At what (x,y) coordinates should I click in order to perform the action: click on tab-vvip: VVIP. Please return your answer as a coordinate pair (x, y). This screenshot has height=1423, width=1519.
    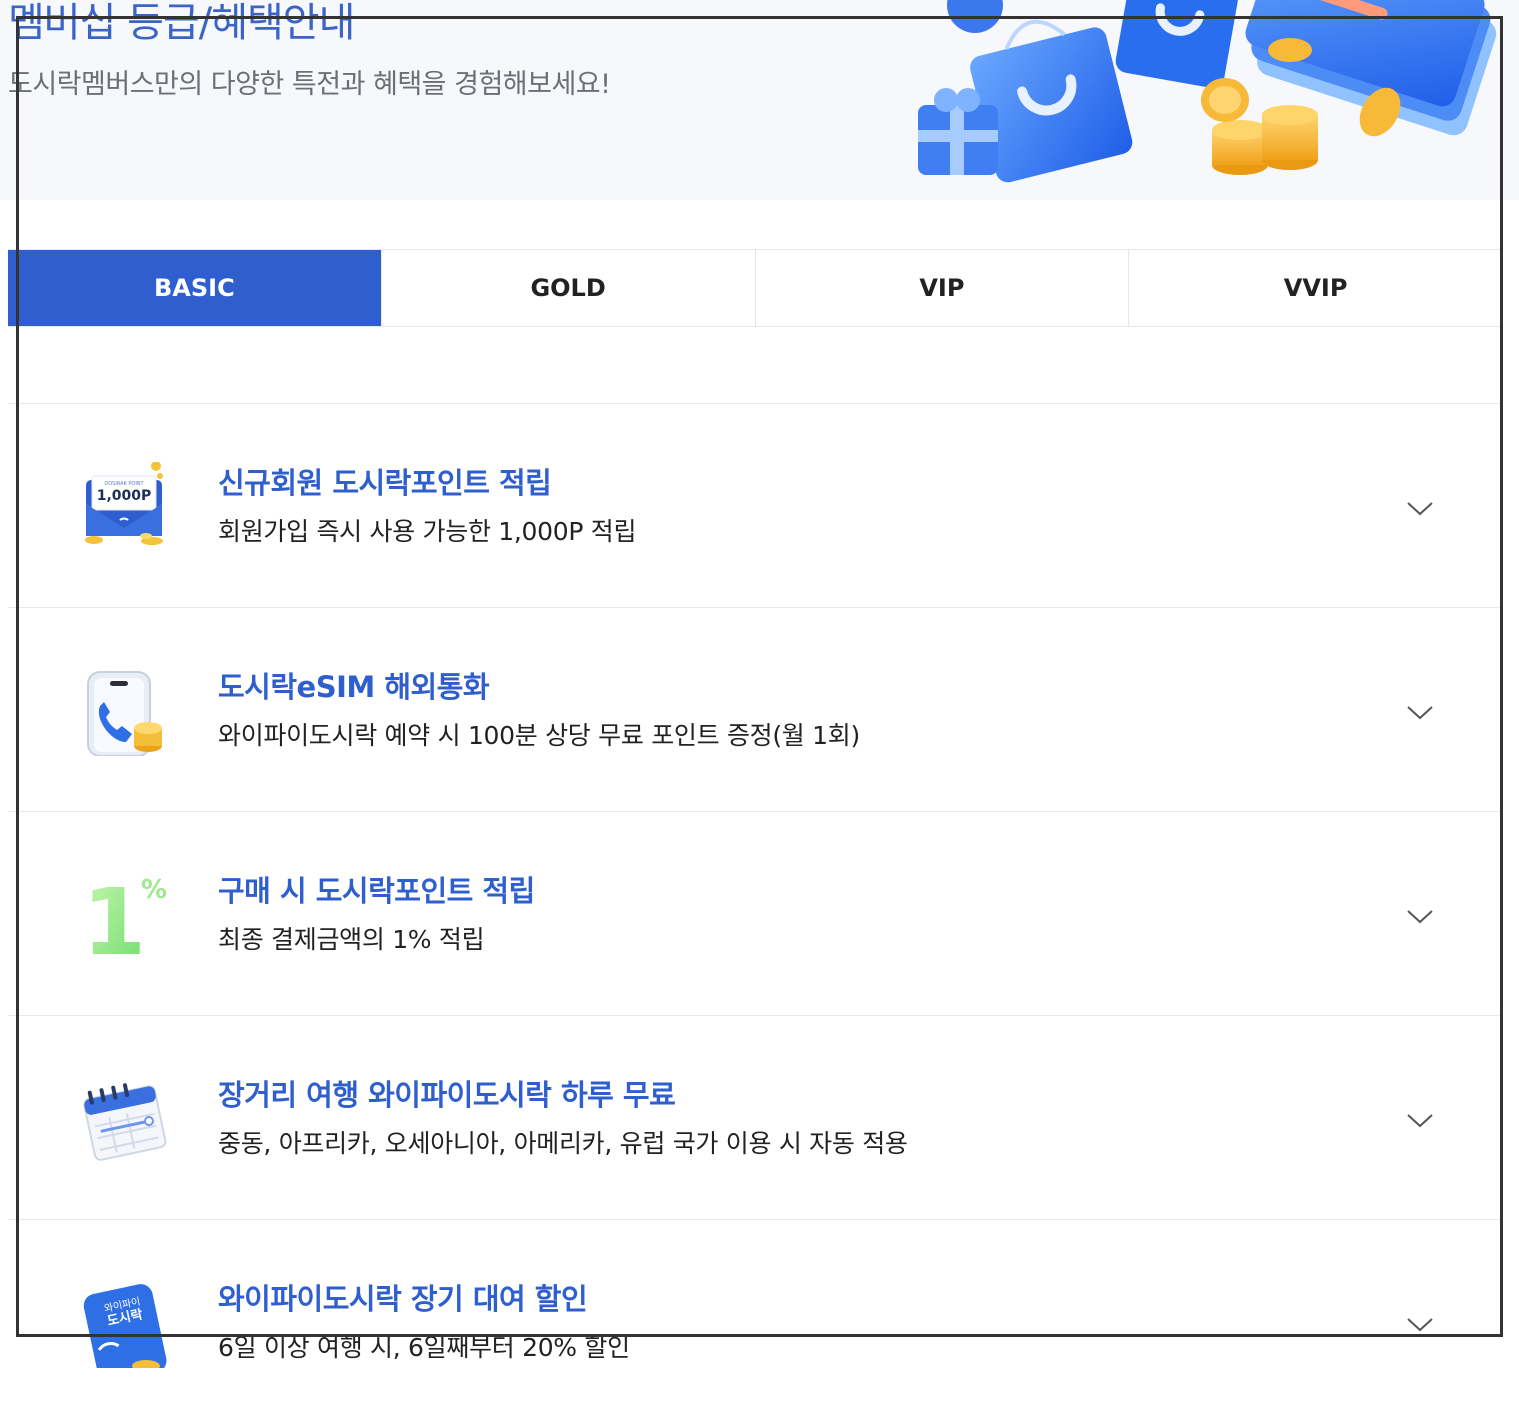
    Looking at the image, I should click on (1315, 288).